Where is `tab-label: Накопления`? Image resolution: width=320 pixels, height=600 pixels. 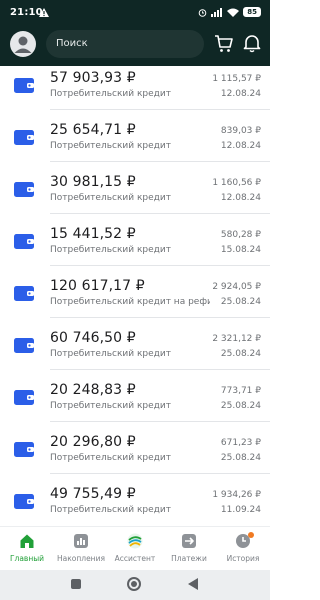 tab-label: Накопления is located at coordinates (81, 558).